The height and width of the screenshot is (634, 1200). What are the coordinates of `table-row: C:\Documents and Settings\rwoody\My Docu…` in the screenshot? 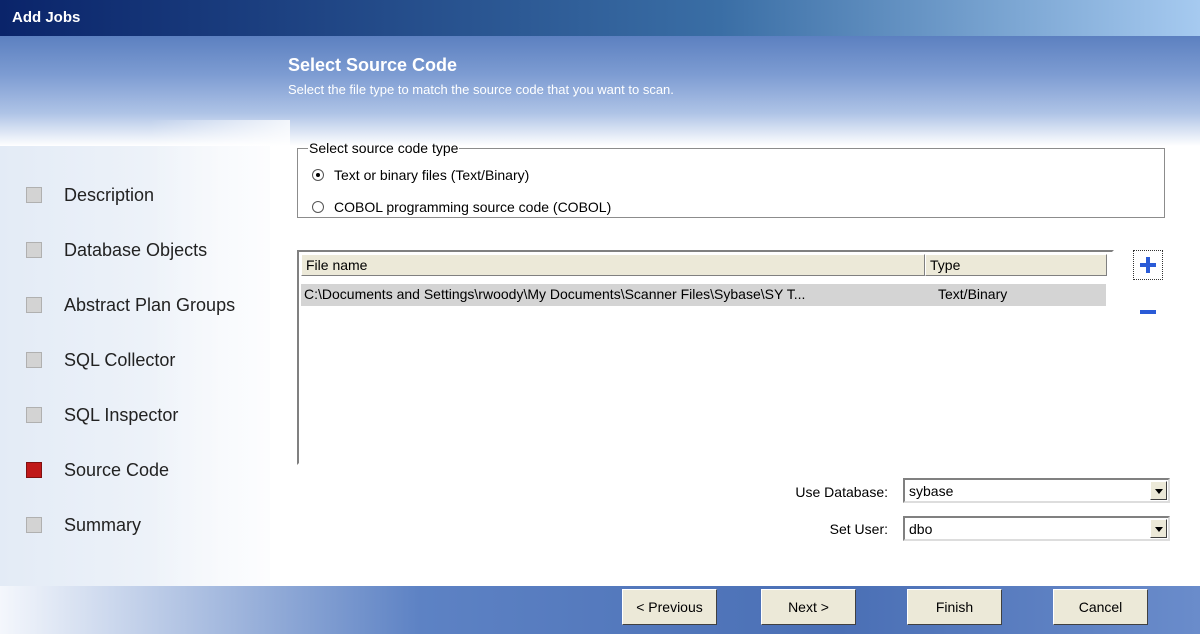 It's located at (703, 295).